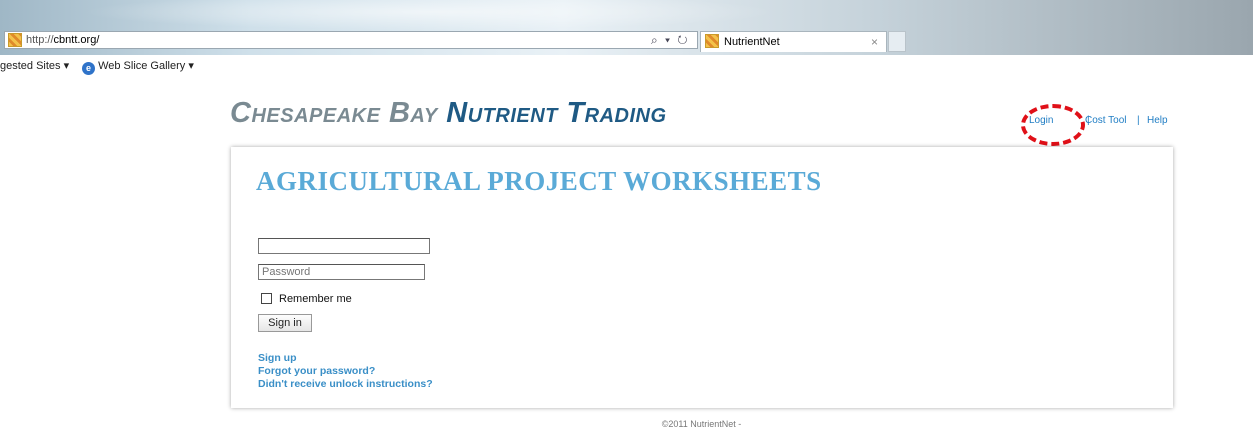  I want to click on site-favicon-icon, so click(15, 40).